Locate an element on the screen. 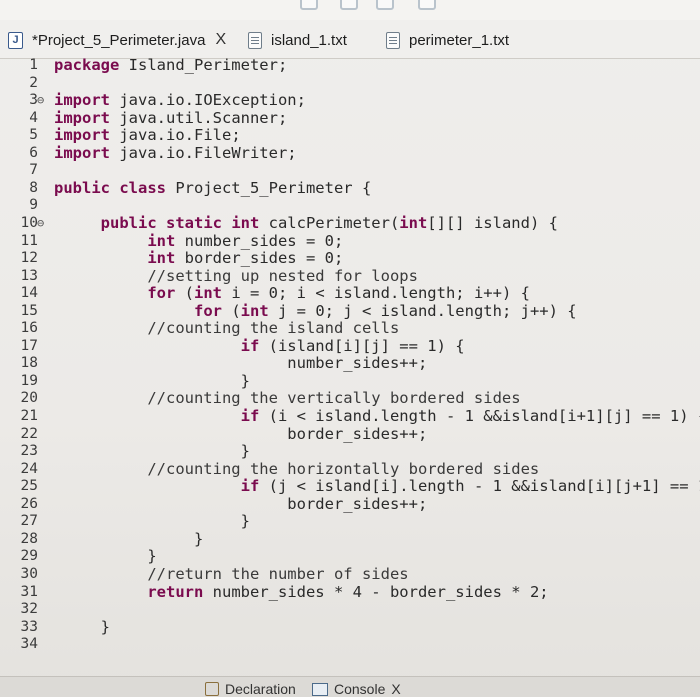 The width and height of the screenshot is (700, 697). code-line: 17 if (island[i][j] == 1) { is located at coordinates (350, 346).